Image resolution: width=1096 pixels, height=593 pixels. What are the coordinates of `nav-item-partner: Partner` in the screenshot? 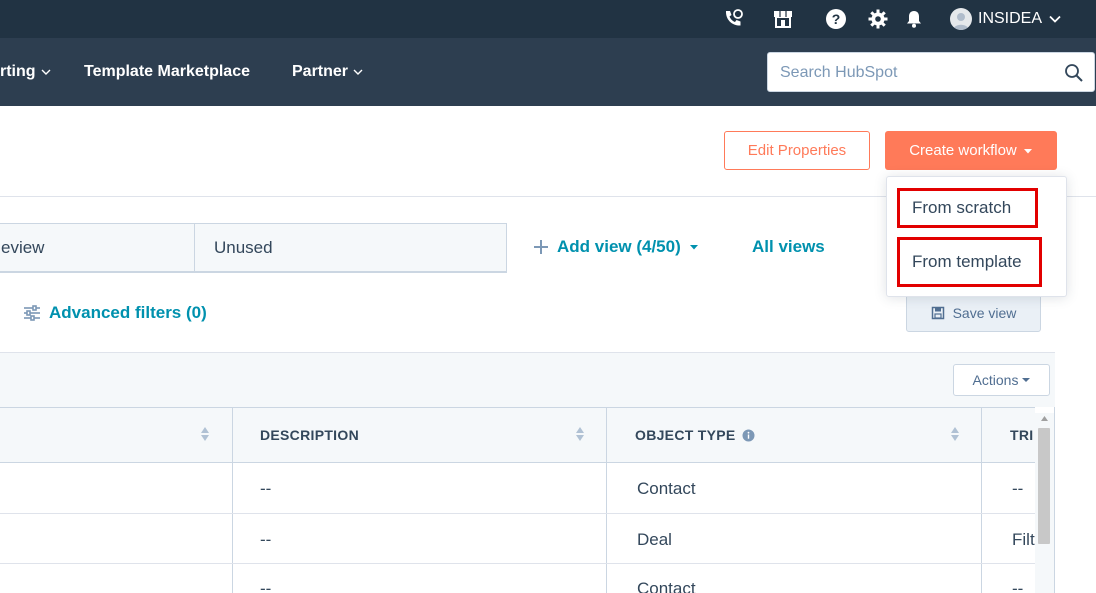 It's located at (328, 72).